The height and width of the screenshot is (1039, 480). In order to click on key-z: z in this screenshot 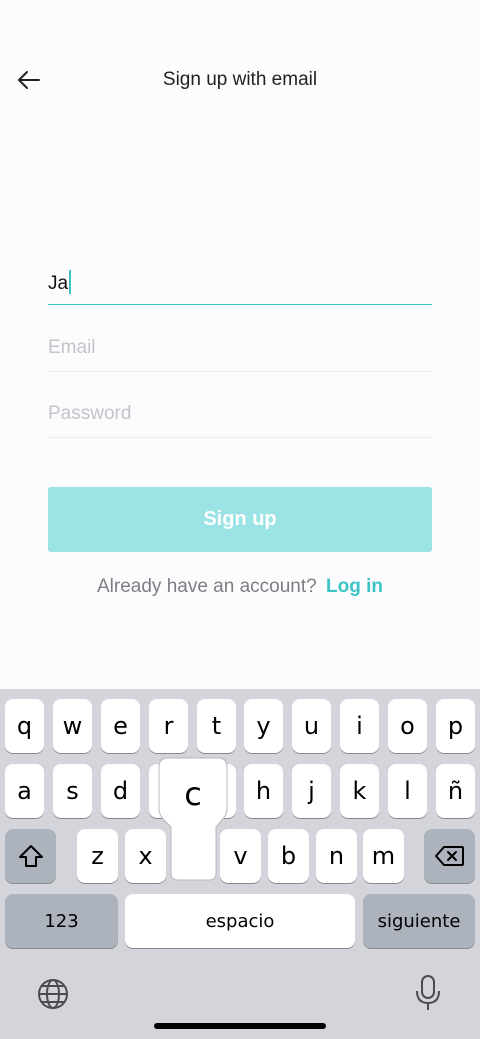, I will do `click(97, 856)`.